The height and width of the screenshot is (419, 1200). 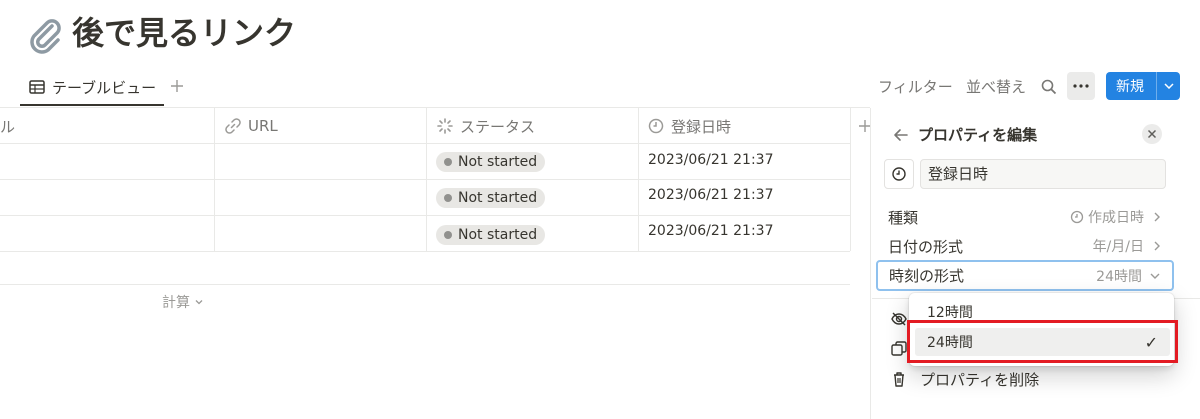 I want to click on property-icon-picker, so click(x=899, y=174).